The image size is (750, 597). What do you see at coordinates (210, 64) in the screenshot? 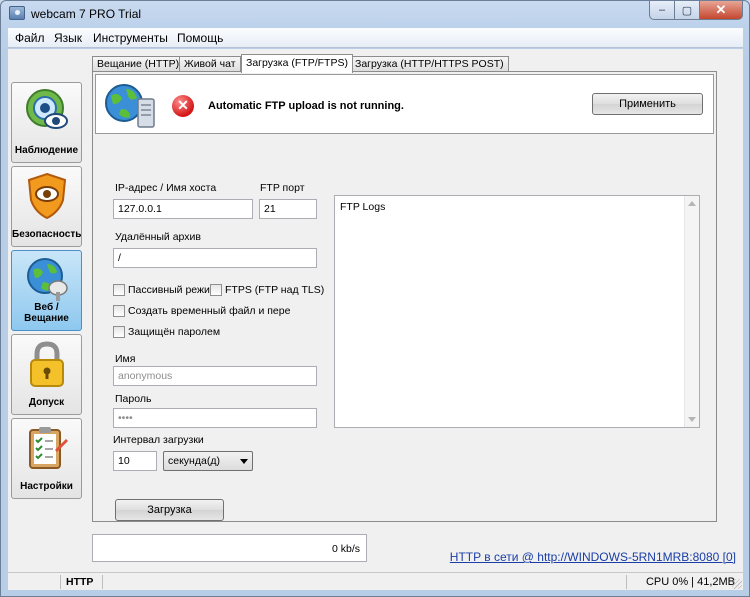
I see `tab-live-chat: Живой чат` at bounding box center [210, 64].